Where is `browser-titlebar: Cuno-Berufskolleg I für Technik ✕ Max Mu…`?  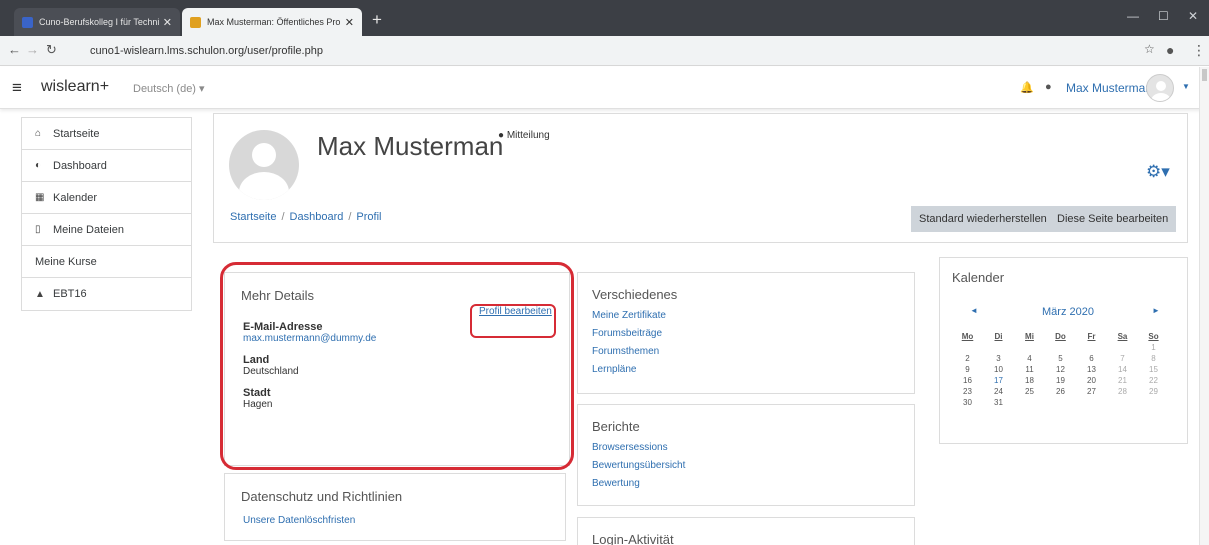
browser-titlebar: Cuno-Berufskolleg I für Technik ✕ Max Mu… is located at coordinates (604, 18).